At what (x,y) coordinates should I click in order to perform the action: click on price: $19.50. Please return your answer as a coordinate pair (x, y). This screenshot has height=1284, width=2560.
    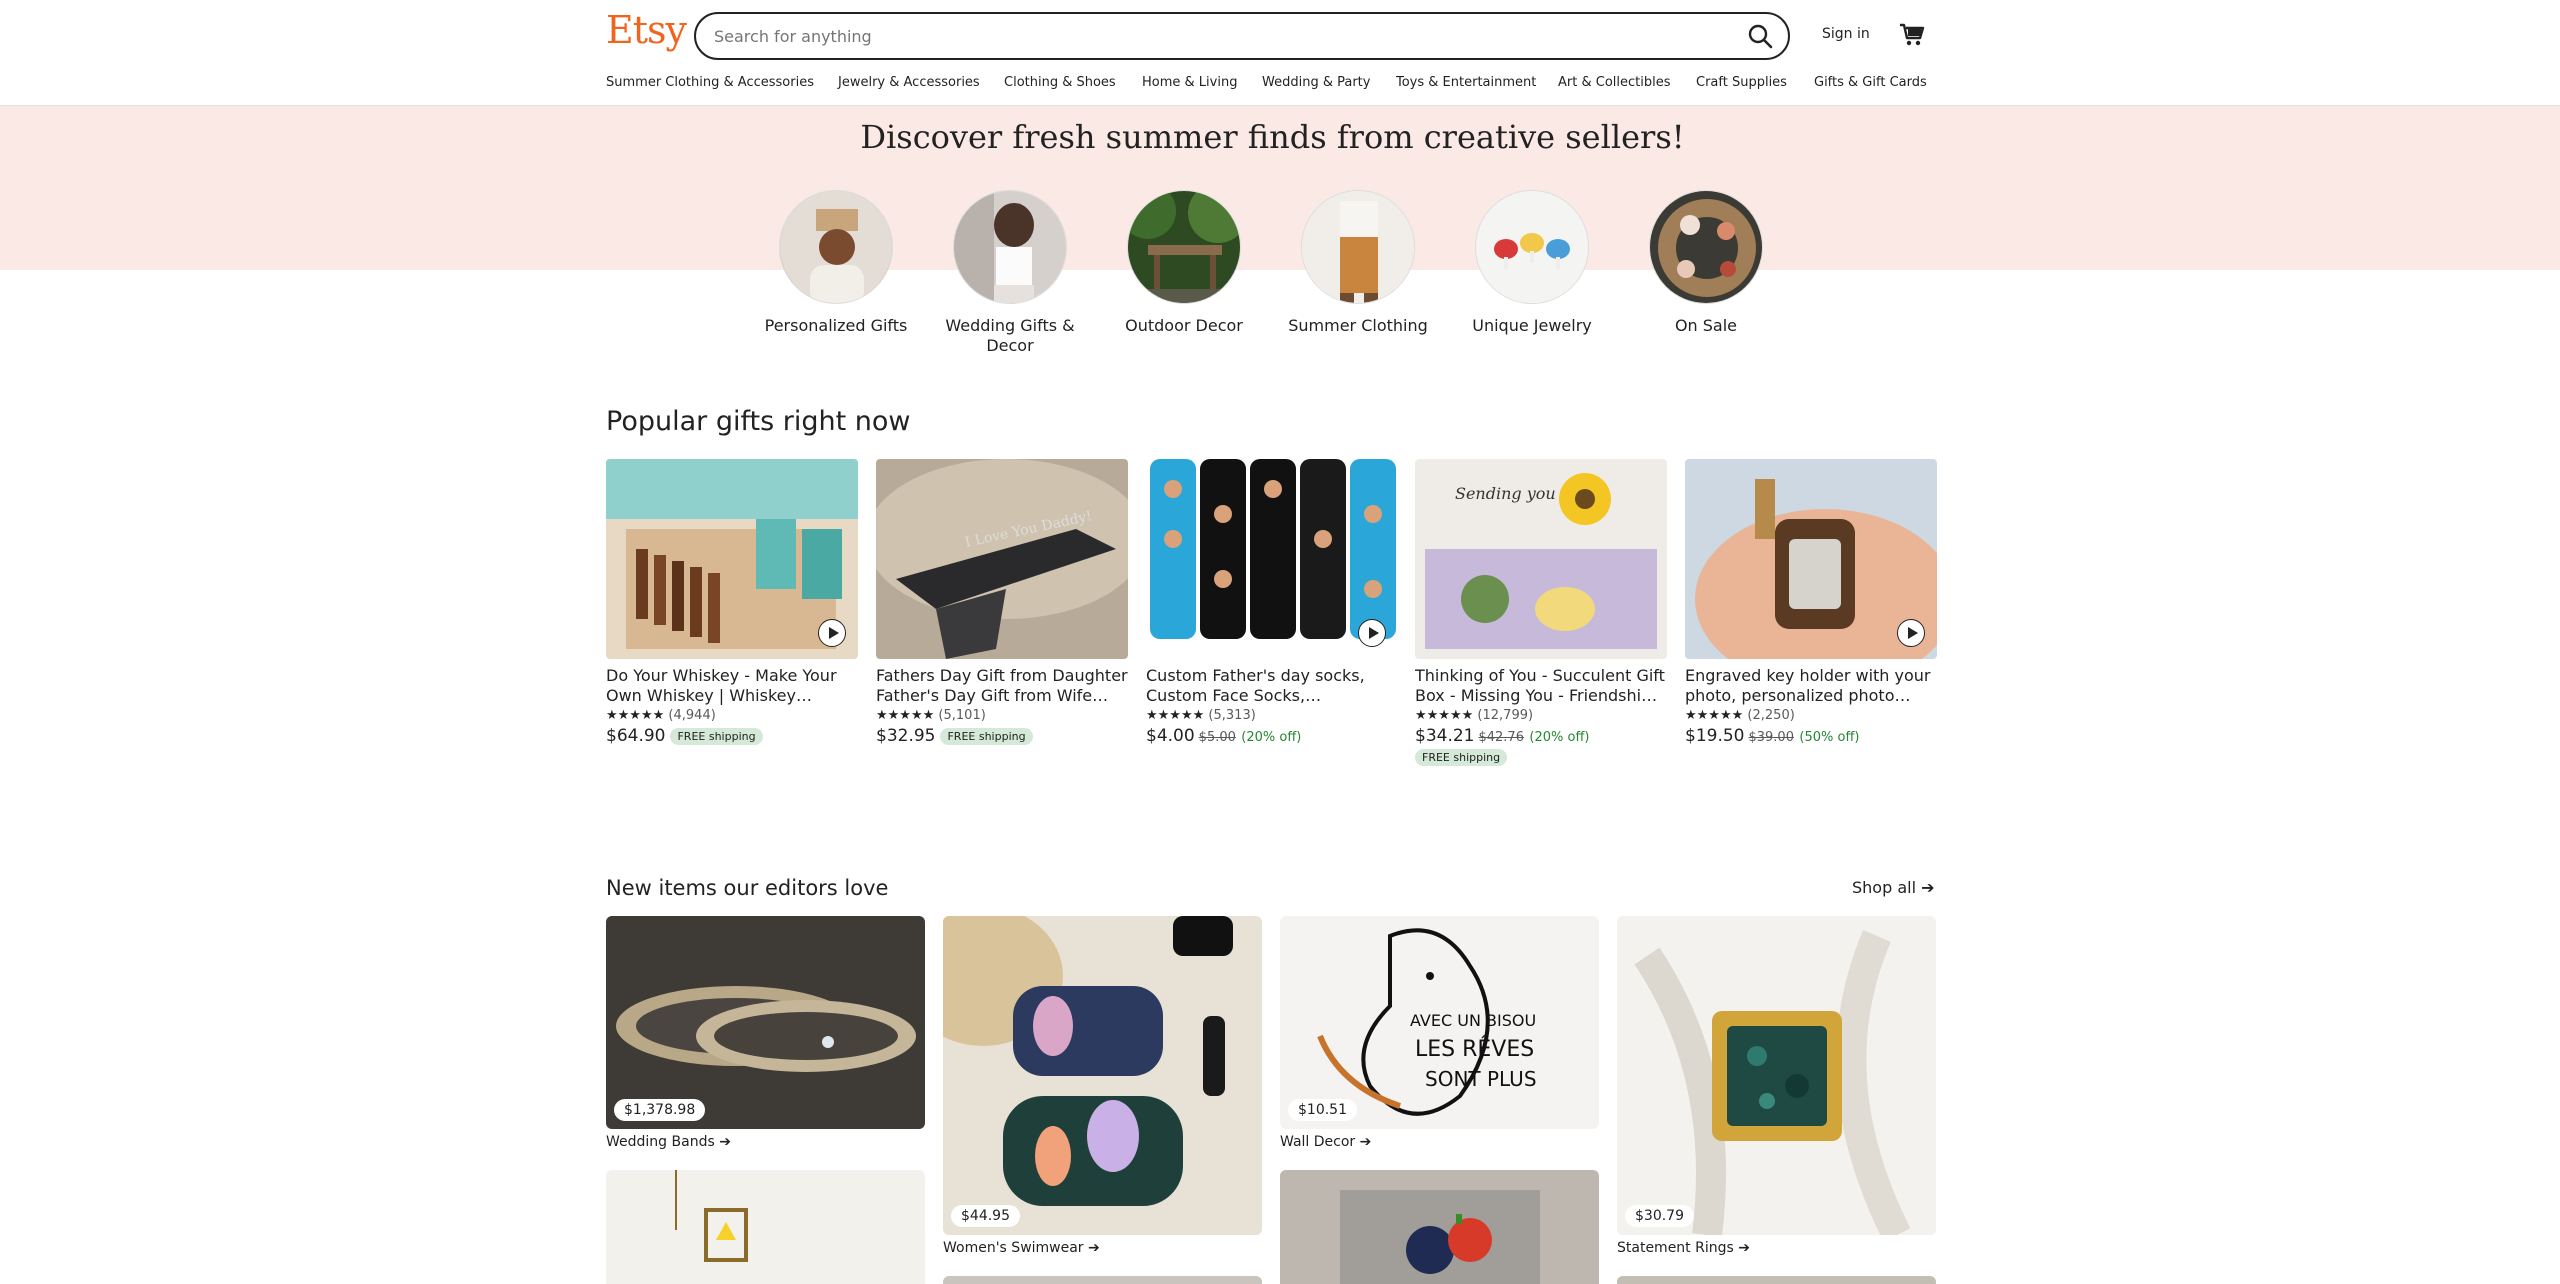
    Looking at the image, I should click on (1715, 736).